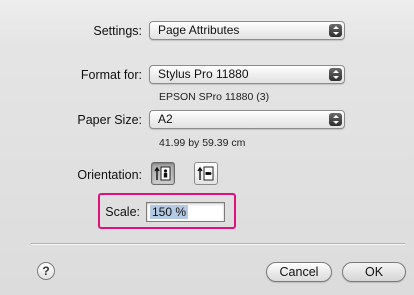  I want to click on divider, so click(218, 244).